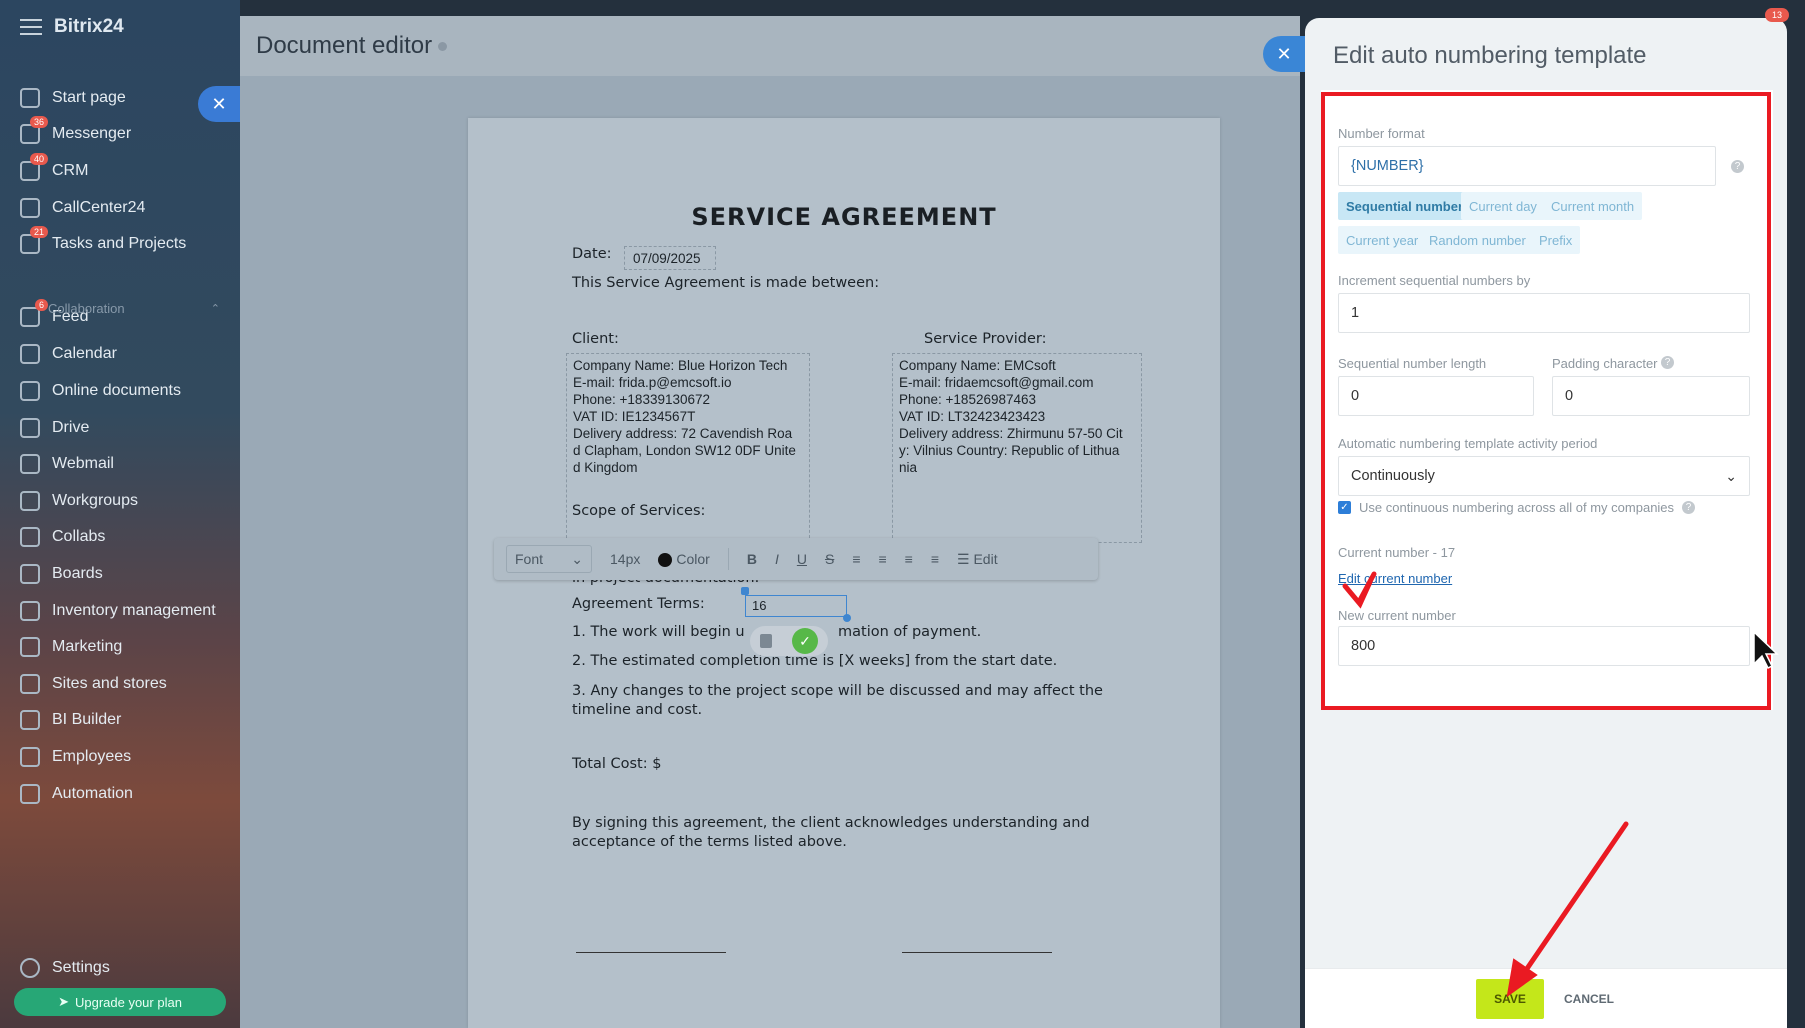 Image resolution: width=1805 pixels, height=1028 pixels. Describe the element at coordinates (120, 647) in the screenshot. I see `sidebar-item-marketing: Marketing` at that location.